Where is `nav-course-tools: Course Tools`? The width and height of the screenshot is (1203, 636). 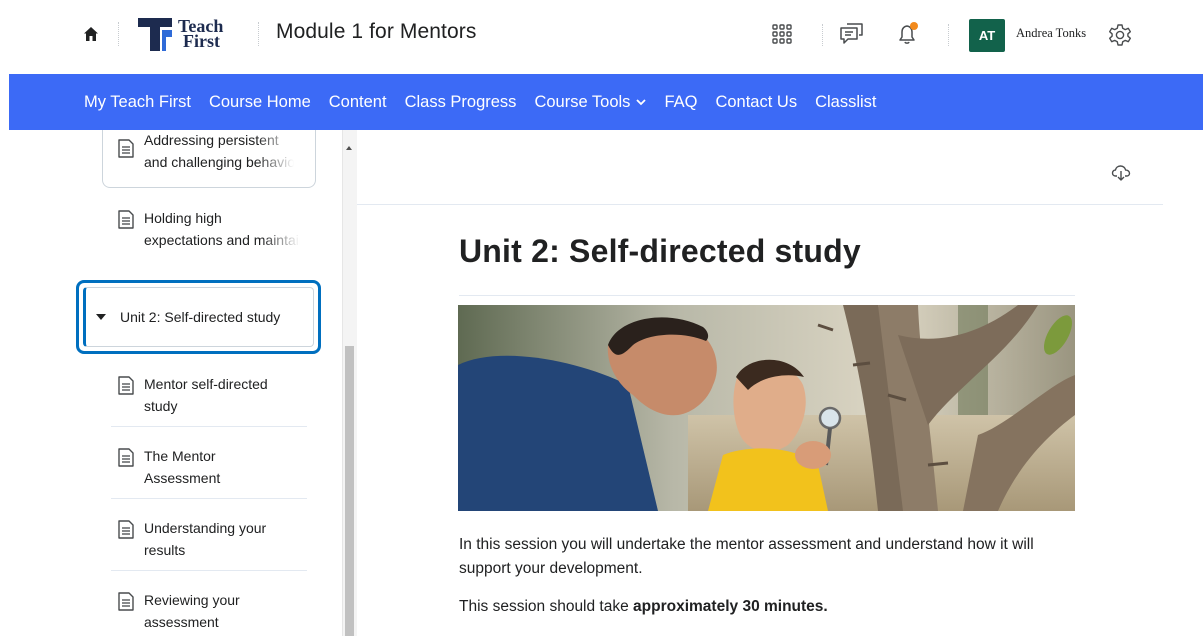
nav-course-tools: Course Tools is located at coordinates (590, 102).